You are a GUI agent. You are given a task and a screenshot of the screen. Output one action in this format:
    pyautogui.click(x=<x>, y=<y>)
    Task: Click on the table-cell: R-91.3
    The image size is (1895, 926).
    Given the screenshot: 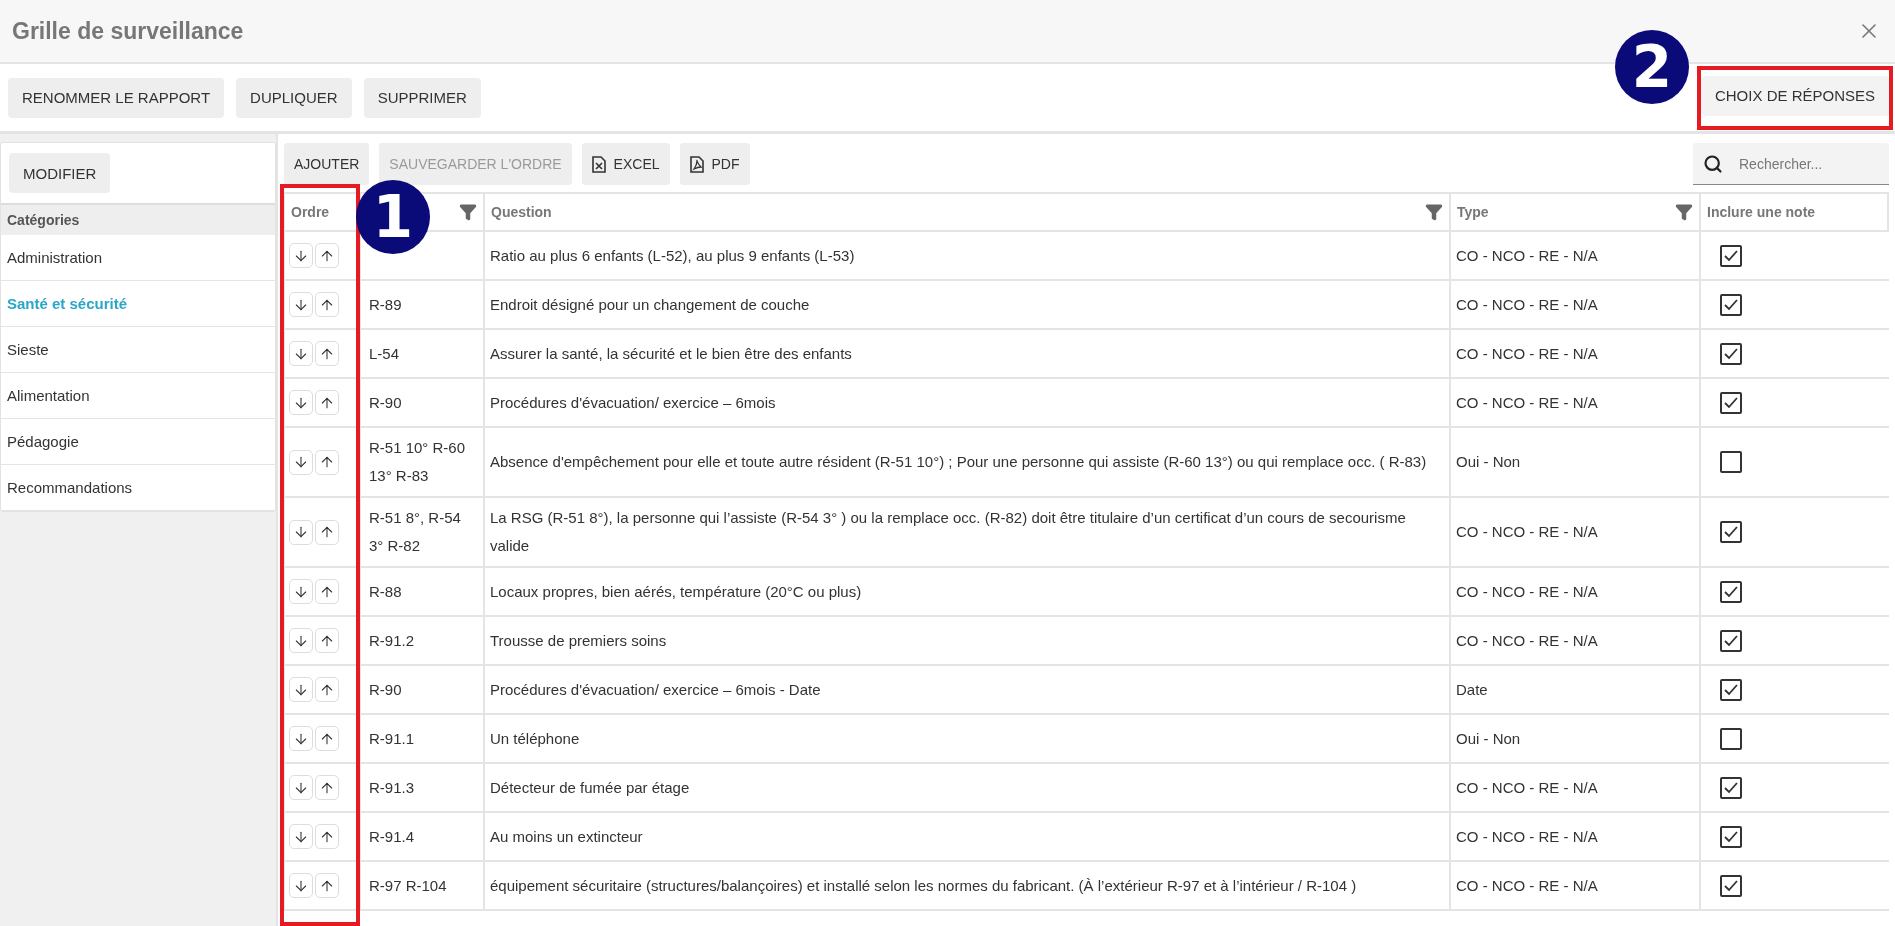 What is the action you would take?
    pyautogui.click(x=423, y=788)
    